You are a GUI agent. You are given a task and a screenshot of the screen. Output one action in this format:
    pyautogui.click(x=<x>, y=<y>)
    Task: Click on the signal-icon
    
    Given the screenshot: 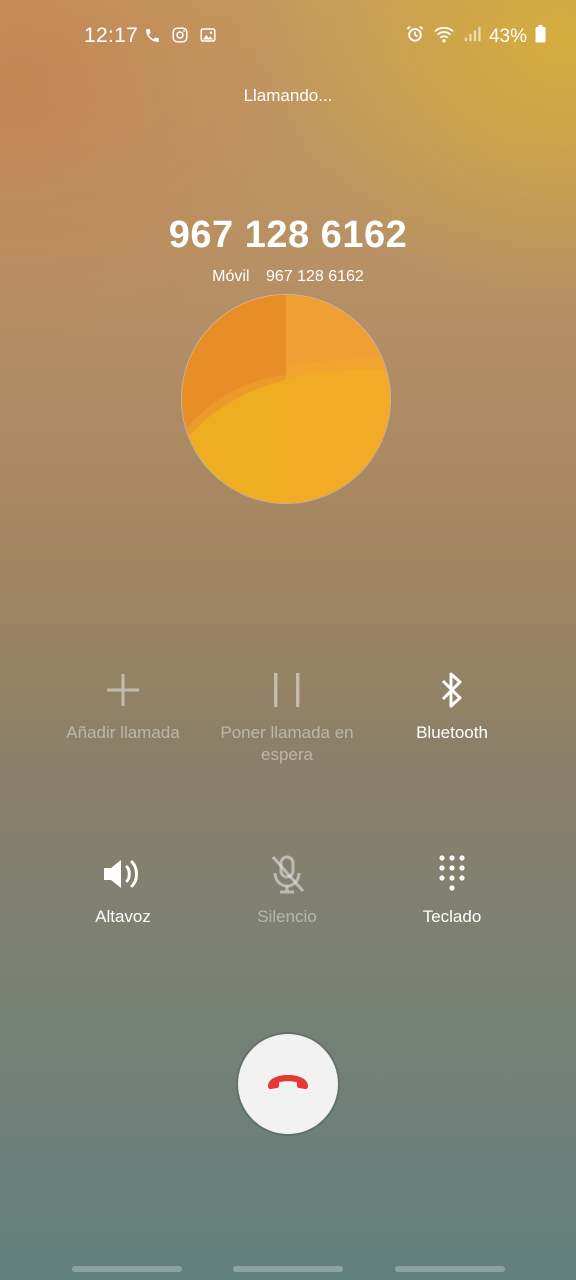 What is the action you would take?
    pyautogui.click(x=472, y=36)
    